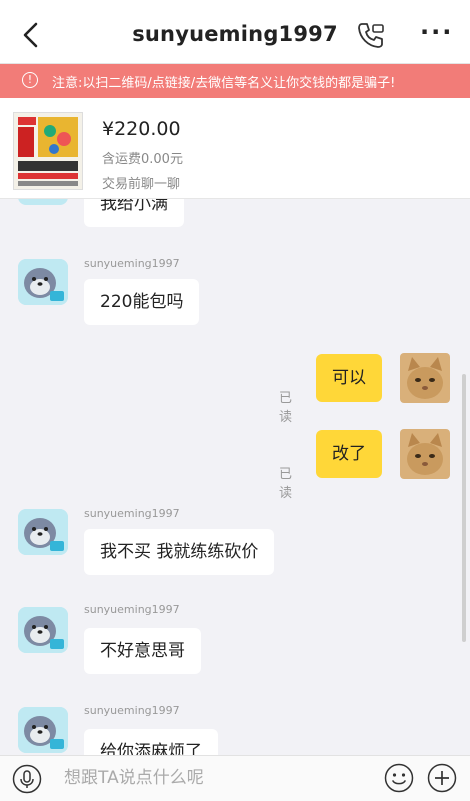  What do you see at coordinates (142, 651) in the screenshot?
I see `message-bubble: 不好意思哥` at bounding box center [142, 651].